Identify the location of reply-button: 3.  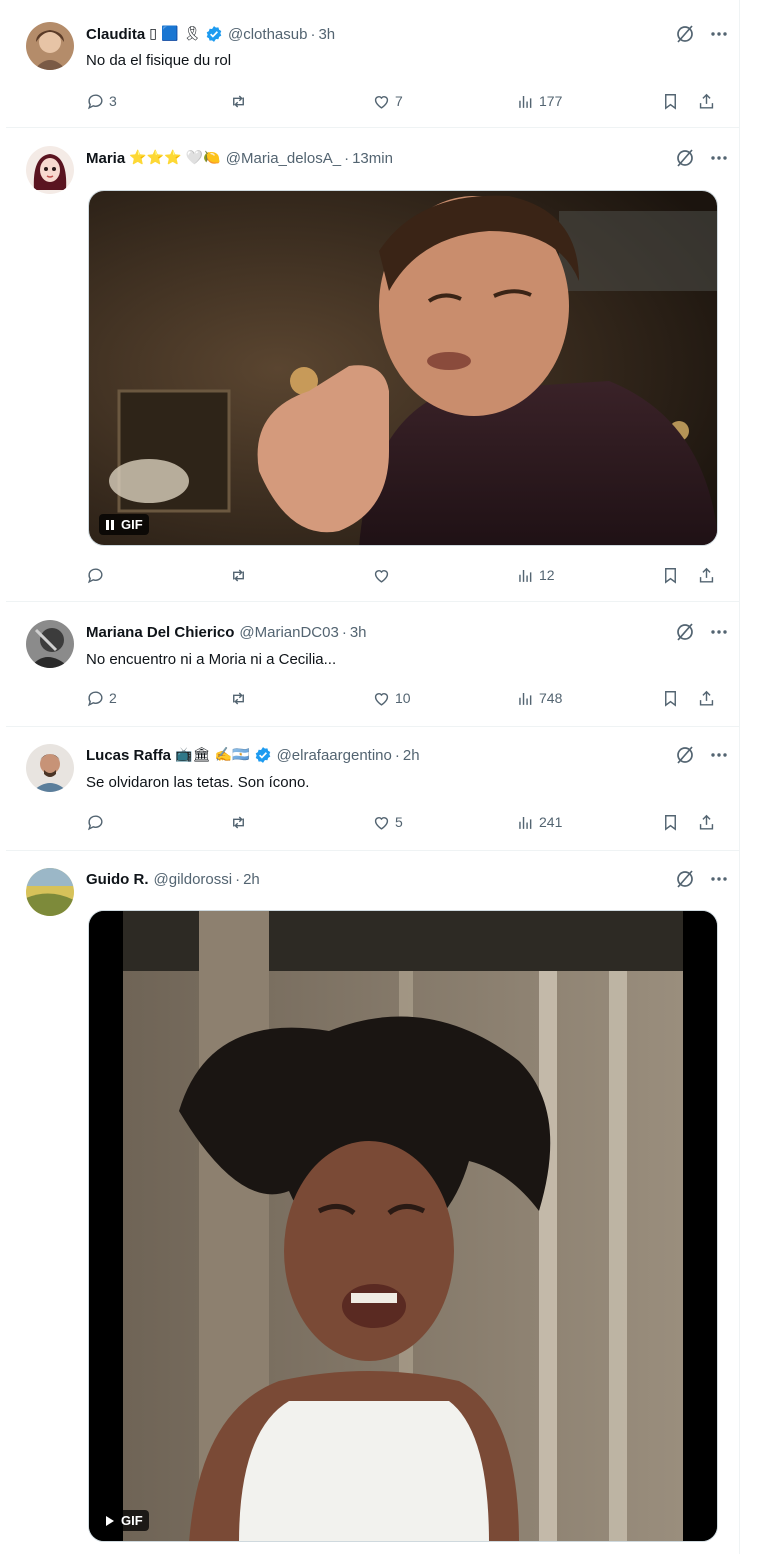
(101, 101).